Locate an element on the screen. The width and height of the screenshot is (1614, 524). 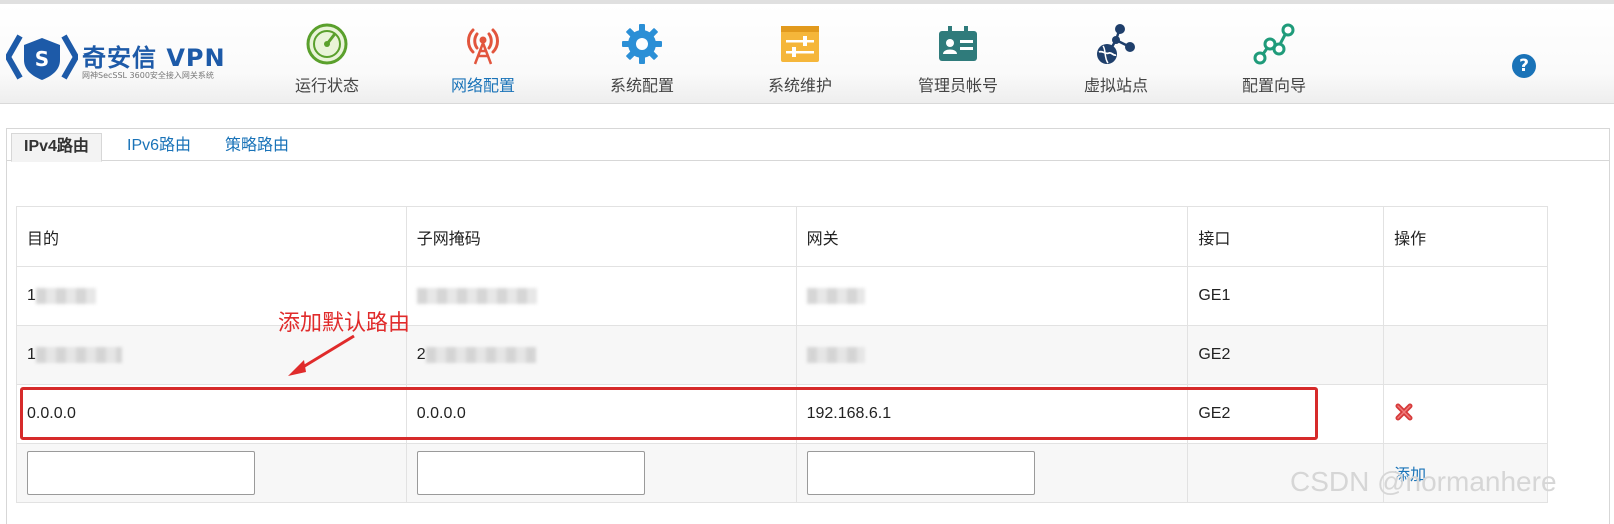
gateway-input is located at coordinates (920, 473).